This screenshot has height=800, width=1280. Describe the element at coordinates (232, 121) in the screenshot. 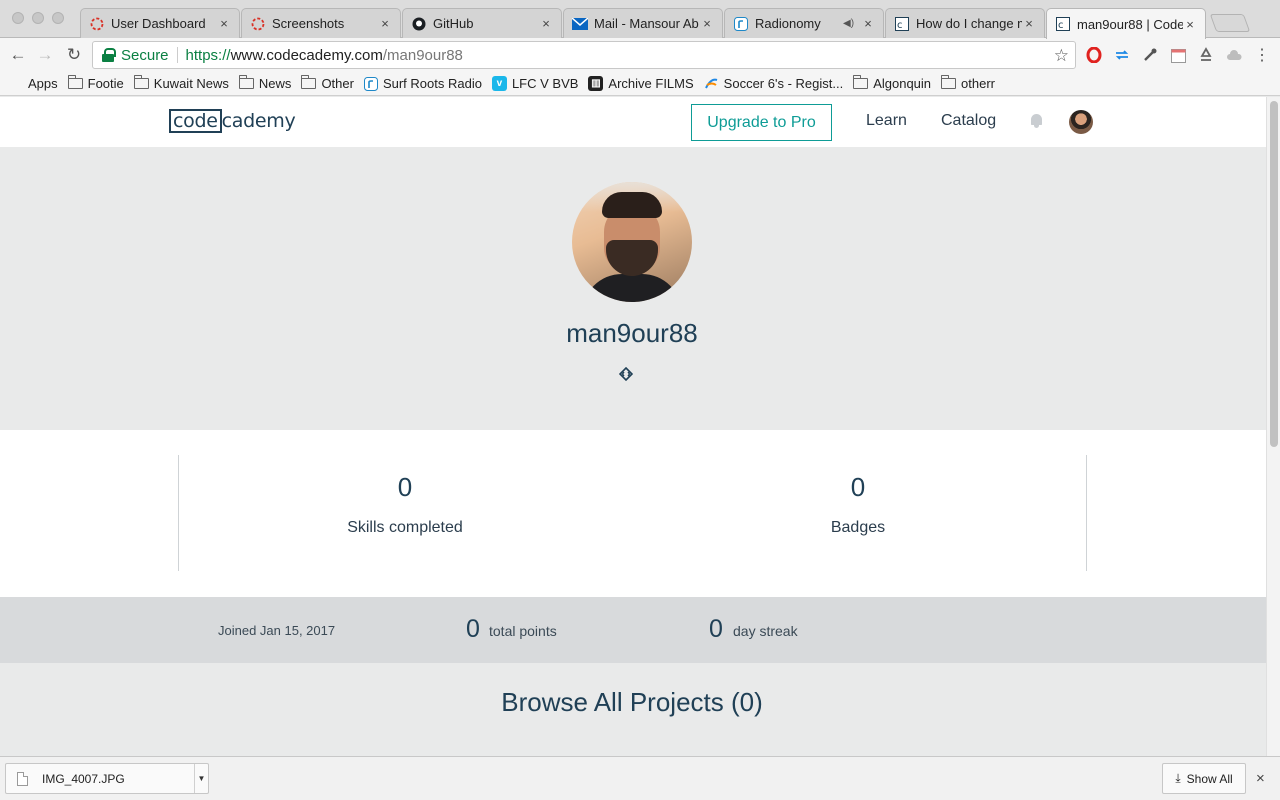

I see `codecademy-logo: code cademy` at that location.